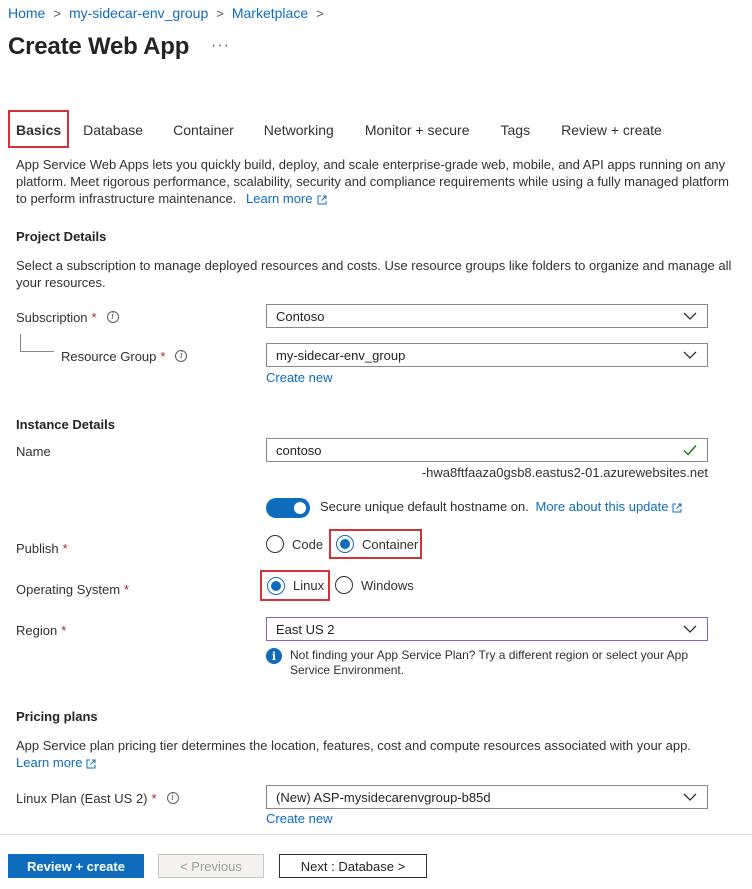 The height and width of the screenshot is (889, 752). Describe the element at coordinates (299, 377) in the screenshot. I see `create-new-resource-group-link: Create new` at that location.